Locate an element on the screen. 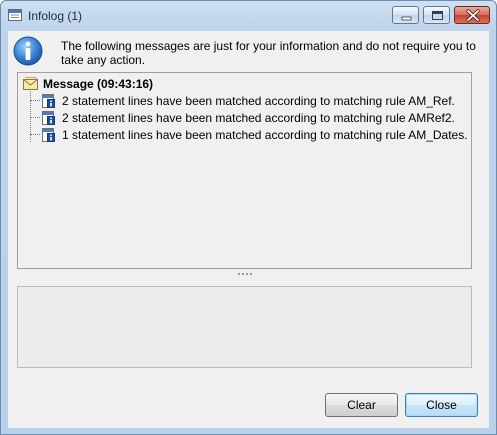 The image size is (497, 435). close-icon is located at coordinates (473, 15).